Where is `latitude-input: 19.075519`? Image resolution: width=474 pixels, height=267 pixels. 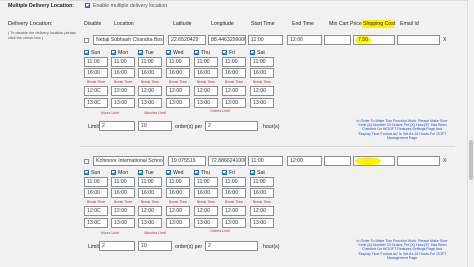 latitude-input: 19.075519 is located at coordinates (187, 161).